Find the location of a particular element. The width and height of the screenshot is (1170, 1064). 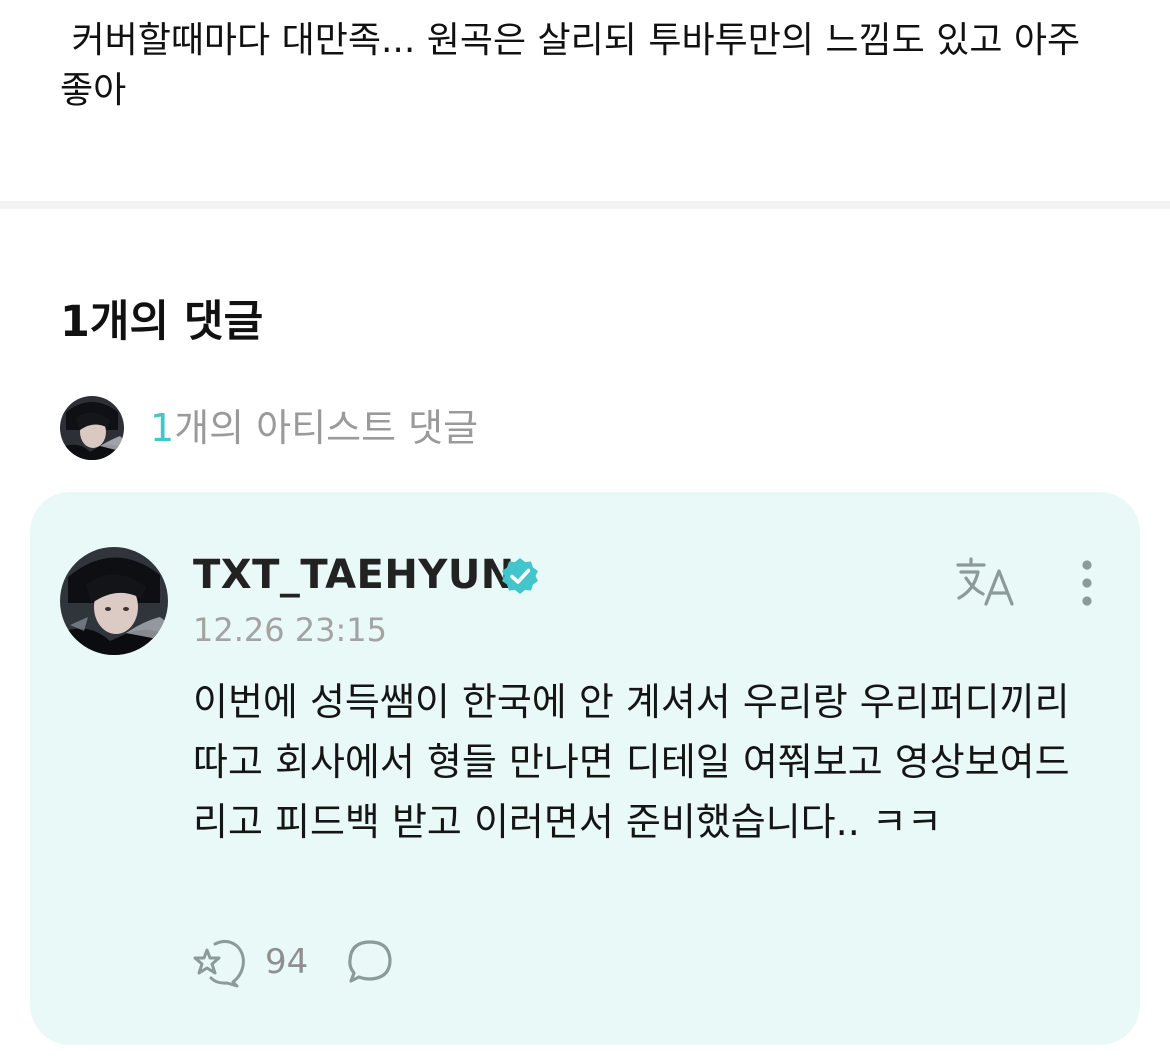

post-text: 커버할때마다 대만족... 원곡은 살리되 투바투만의 느낌도 있고 아주 좋아 is located at coordinates (576, 65).